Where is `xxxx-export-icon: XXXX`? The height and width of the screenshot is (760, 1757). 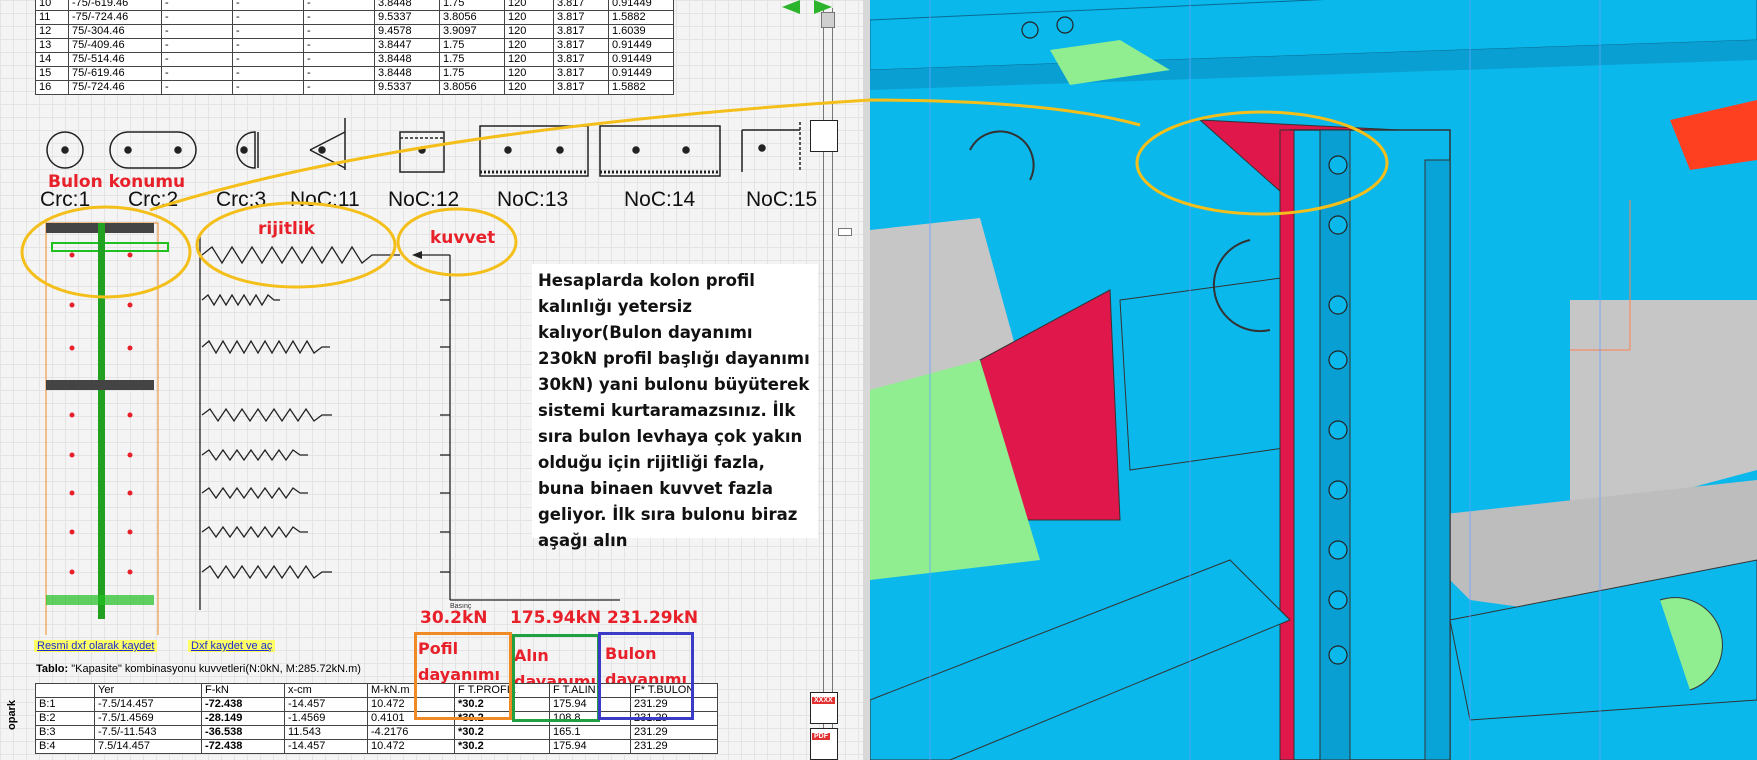
xxxx-export-icon: XXXX is located at coordinates (824, 708).